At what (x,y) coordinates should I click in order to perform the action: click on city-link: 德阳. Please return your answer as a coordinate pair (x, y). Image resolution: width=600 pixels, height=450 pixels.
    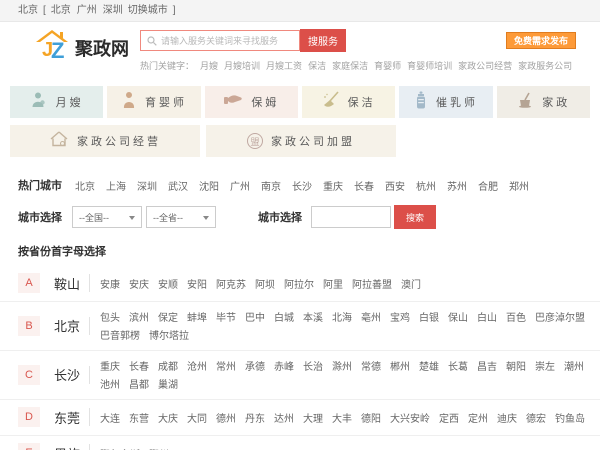
    Looking at the image, I should click on (371, 417).